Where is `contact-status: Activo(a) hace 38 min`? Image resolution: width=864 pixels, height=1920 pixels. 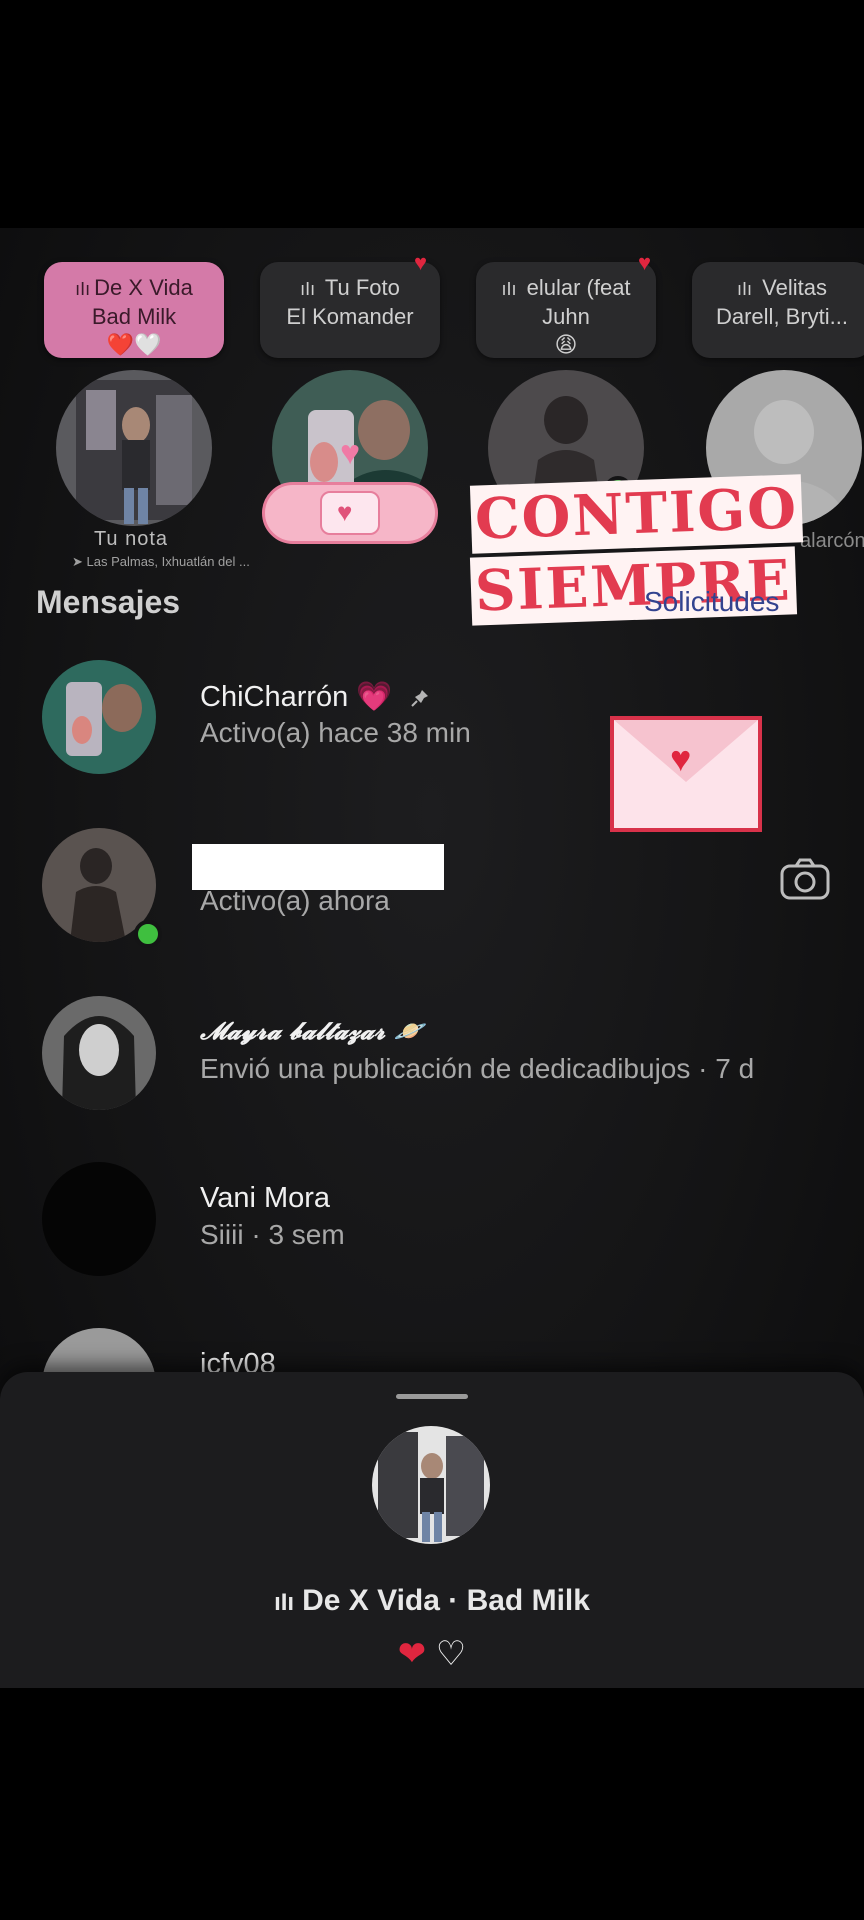 contact-status: Activo(a) hace 38 min is located at coordinates (335, 732).